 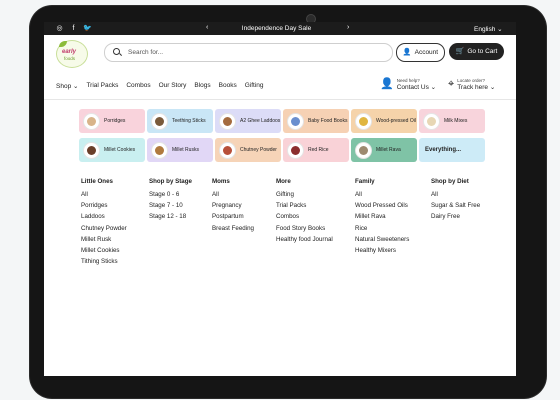 What do you see at coordinates (382, 239) in the screenshot?
I see `menu-link: Natural Sweeteners` at bounding box center [382, 239].